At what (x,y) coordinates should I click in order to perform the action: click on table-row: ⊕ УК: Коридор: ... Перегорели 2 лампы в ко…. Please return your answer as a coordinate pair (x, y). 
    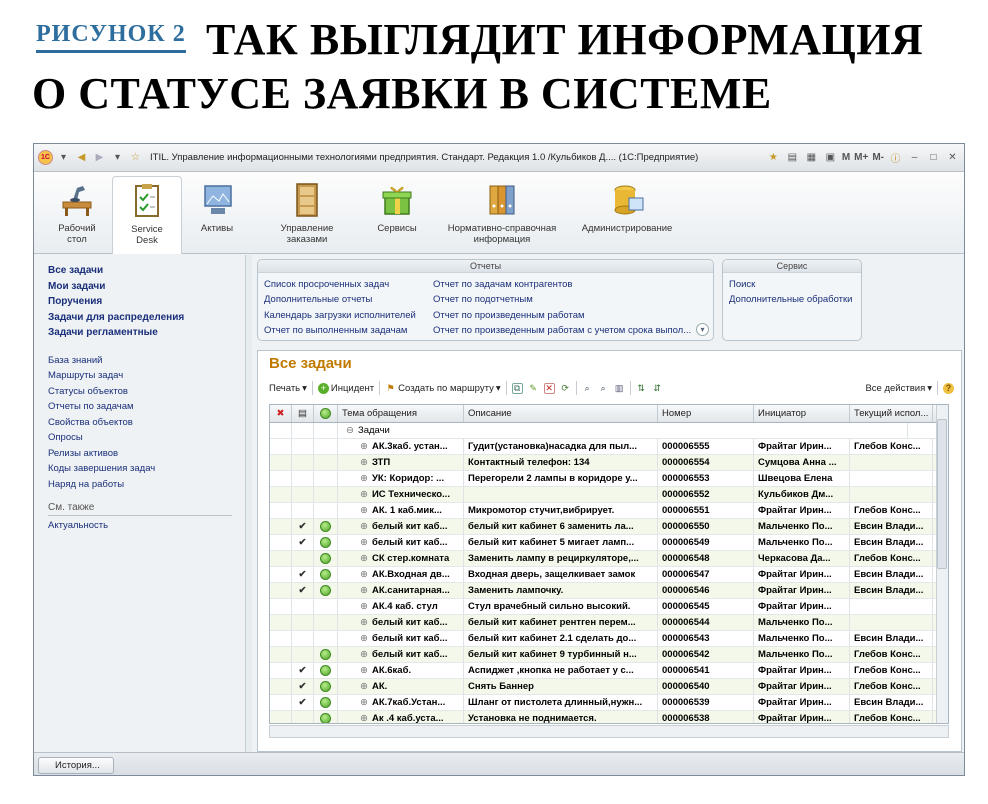
    Looking at the image, I should click on (609, 479).